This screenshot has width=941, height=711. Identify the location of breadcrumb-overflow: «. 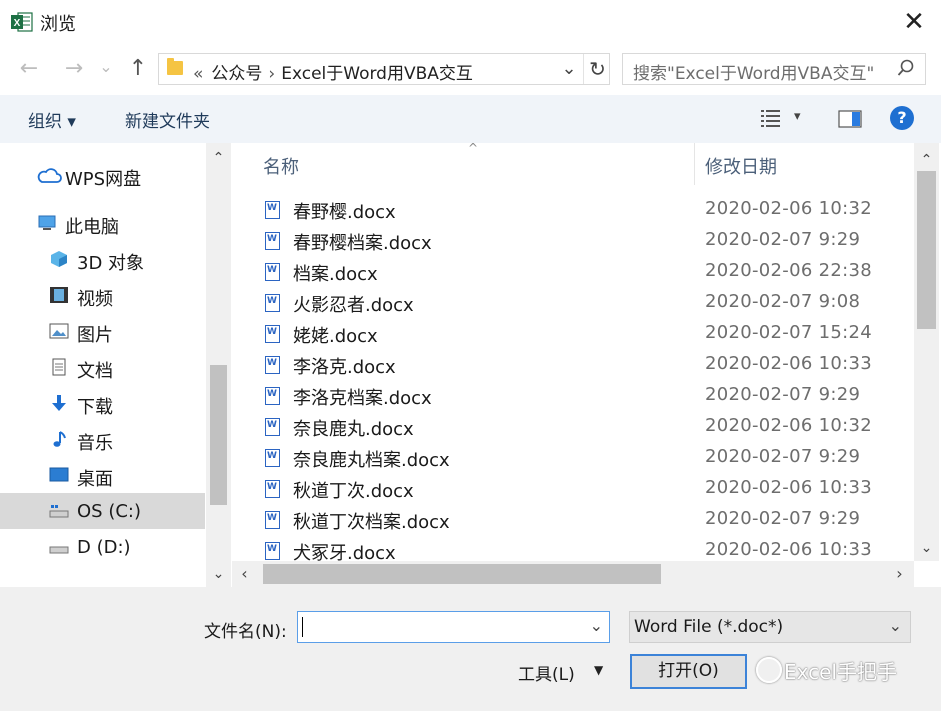
(198, 74).